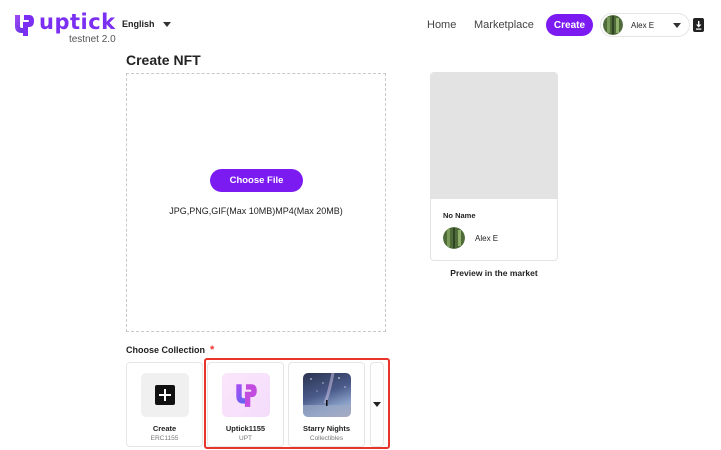 The height and width of the screenshot is (450, 721). I want to click on starry-night-image-art, so click(327, 395).